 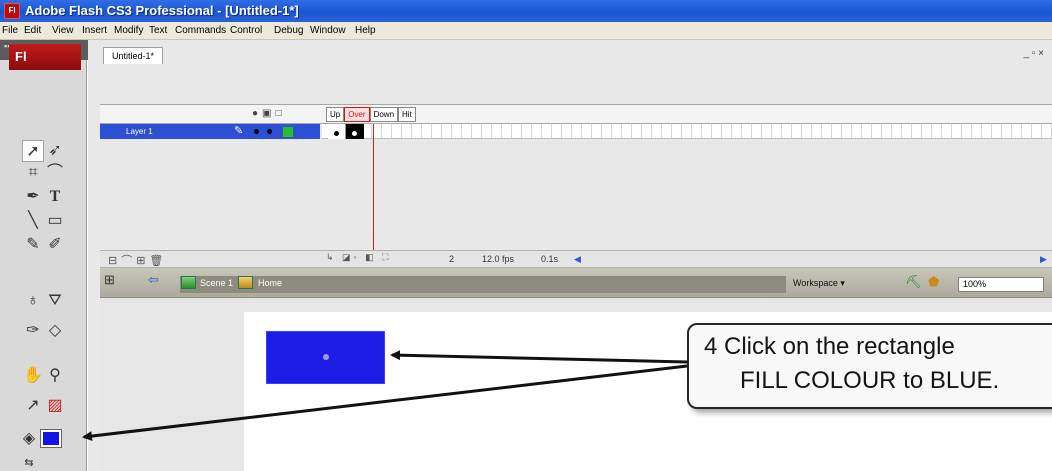 I want to click on selection-tool-icon: ➚, so click(x=33, y=151).